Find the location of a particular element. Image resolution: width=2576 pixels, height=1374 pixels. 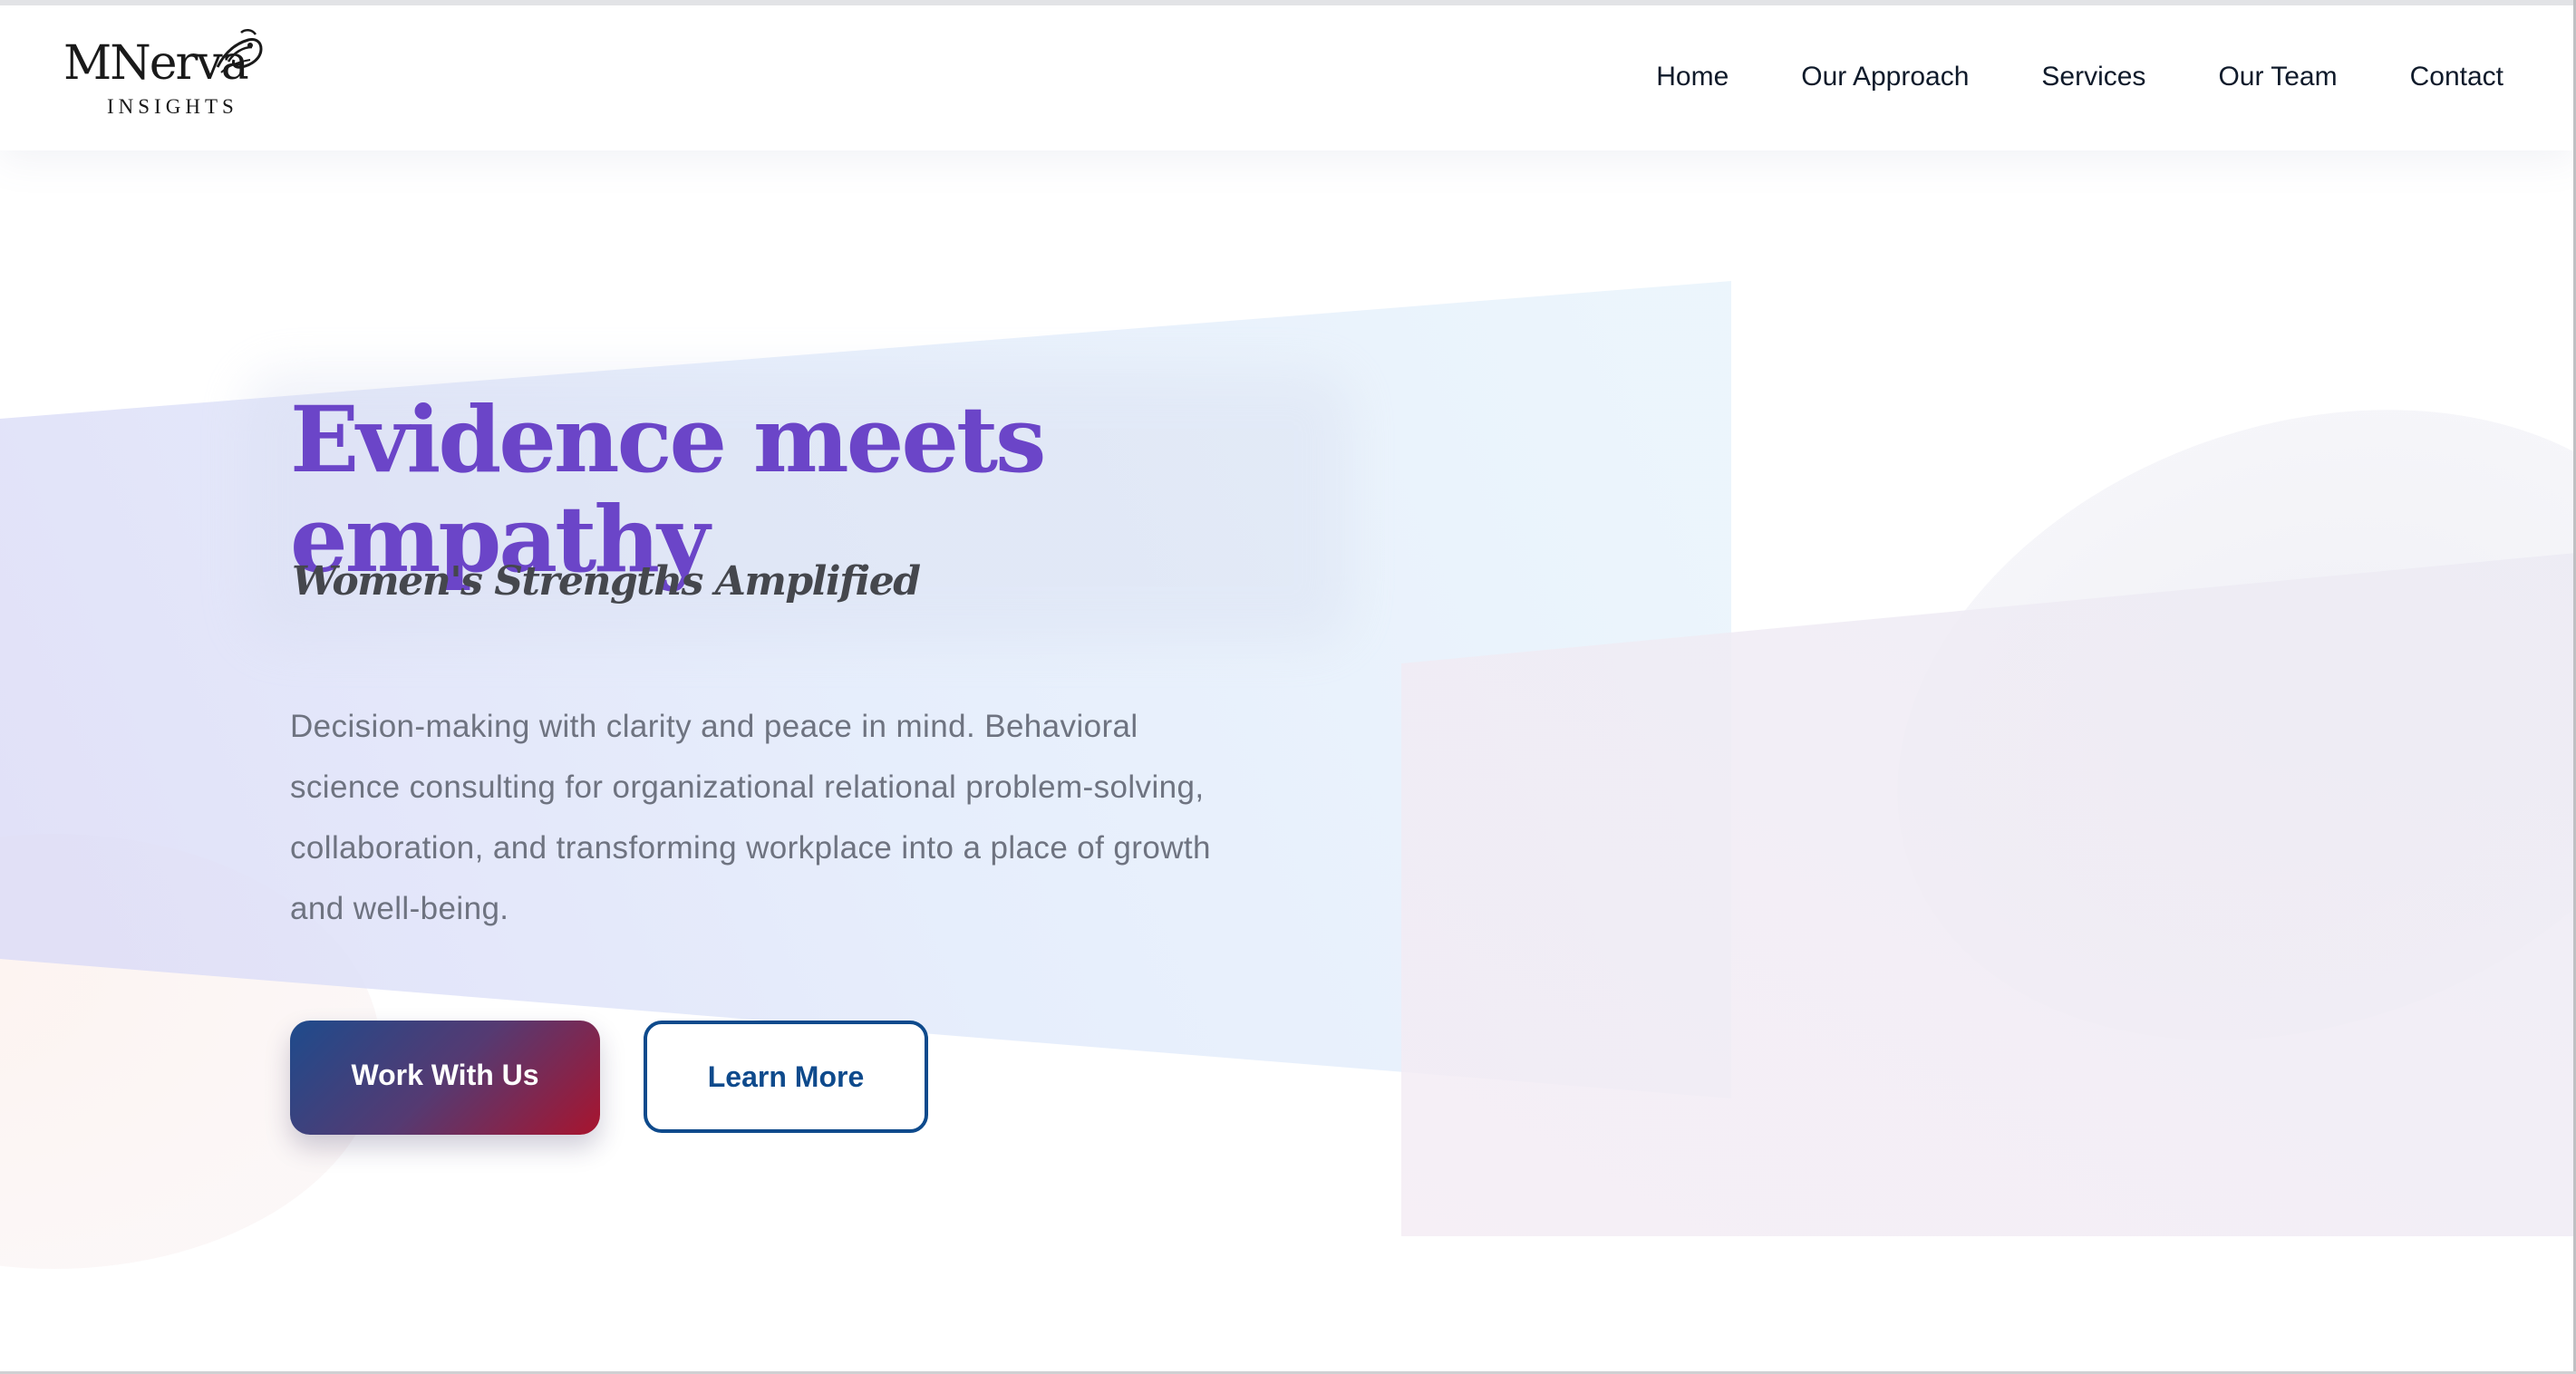

learn-more-button: Learn More is located at coordinates (786, 1077).